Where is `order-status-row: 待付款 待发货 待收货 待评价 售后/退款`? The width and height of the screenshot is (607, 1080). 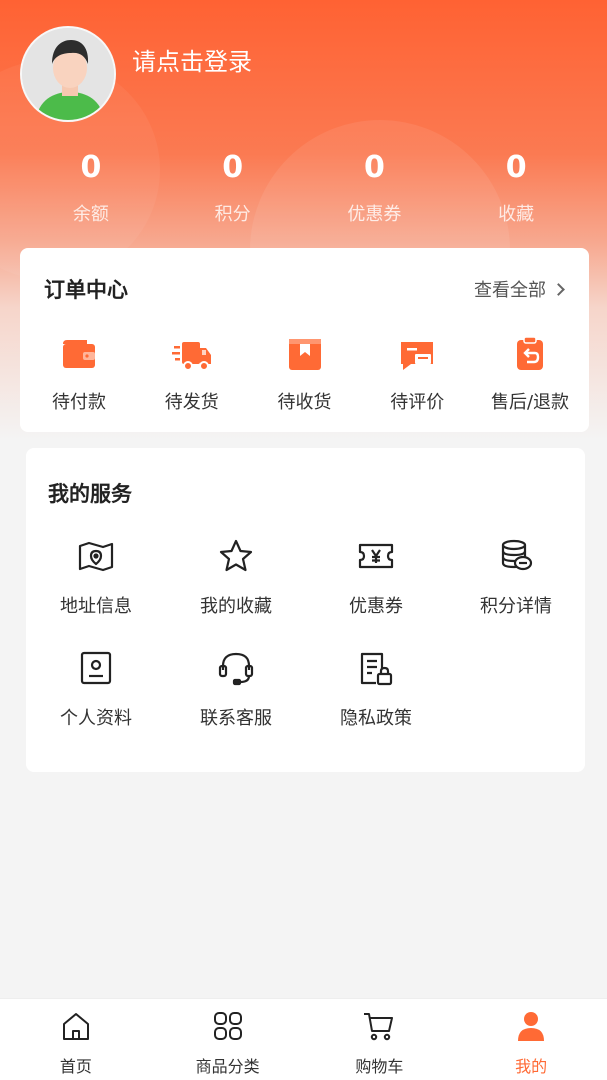
order-status-row: 待付款 待发货 待收货 待评价 售后/退款 is located at coordinates (304, 374).